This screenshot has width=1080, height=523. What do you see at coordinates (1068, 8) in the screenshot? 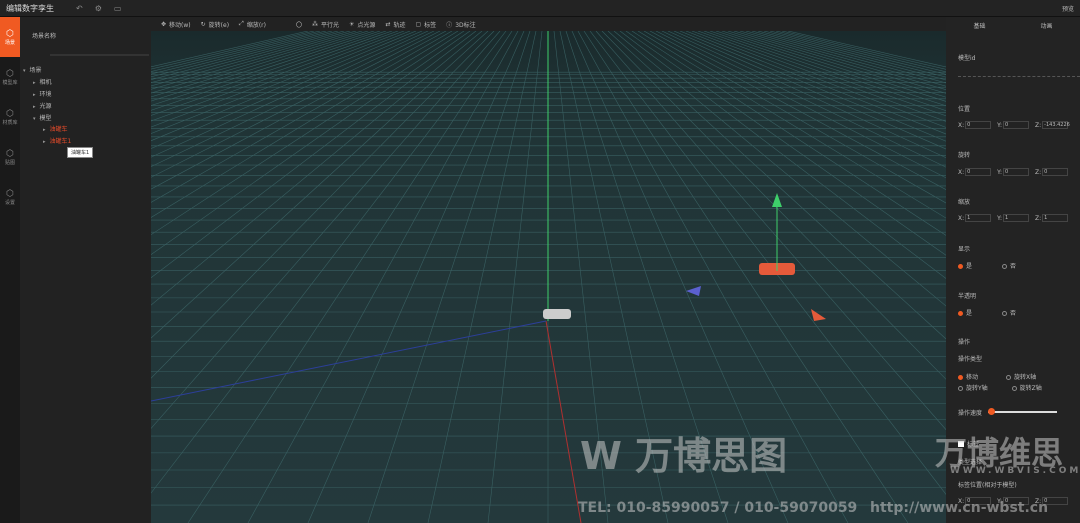
I see `preview-button: 预览` at bounding box center [1068, 8].